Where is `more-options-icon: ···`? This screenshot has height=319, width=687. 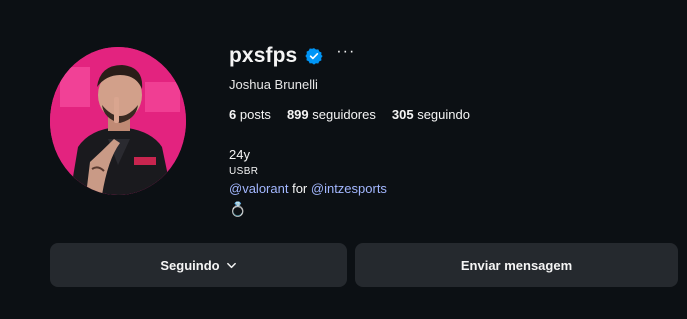 more-options-icon: ··· is located at coordinates (345, 52).